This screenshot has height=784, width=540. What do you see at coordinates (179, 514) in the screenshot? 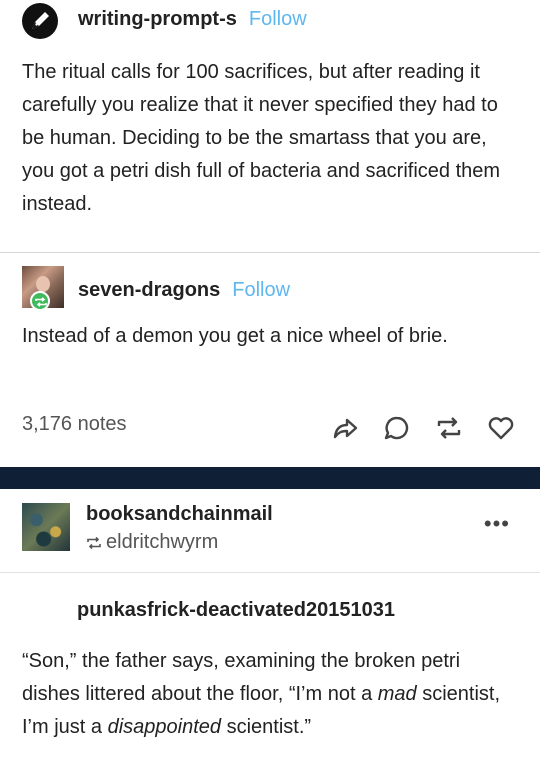
I see `username-booksandchainmail: booksandchainmail` at bounding box center [179, 514].